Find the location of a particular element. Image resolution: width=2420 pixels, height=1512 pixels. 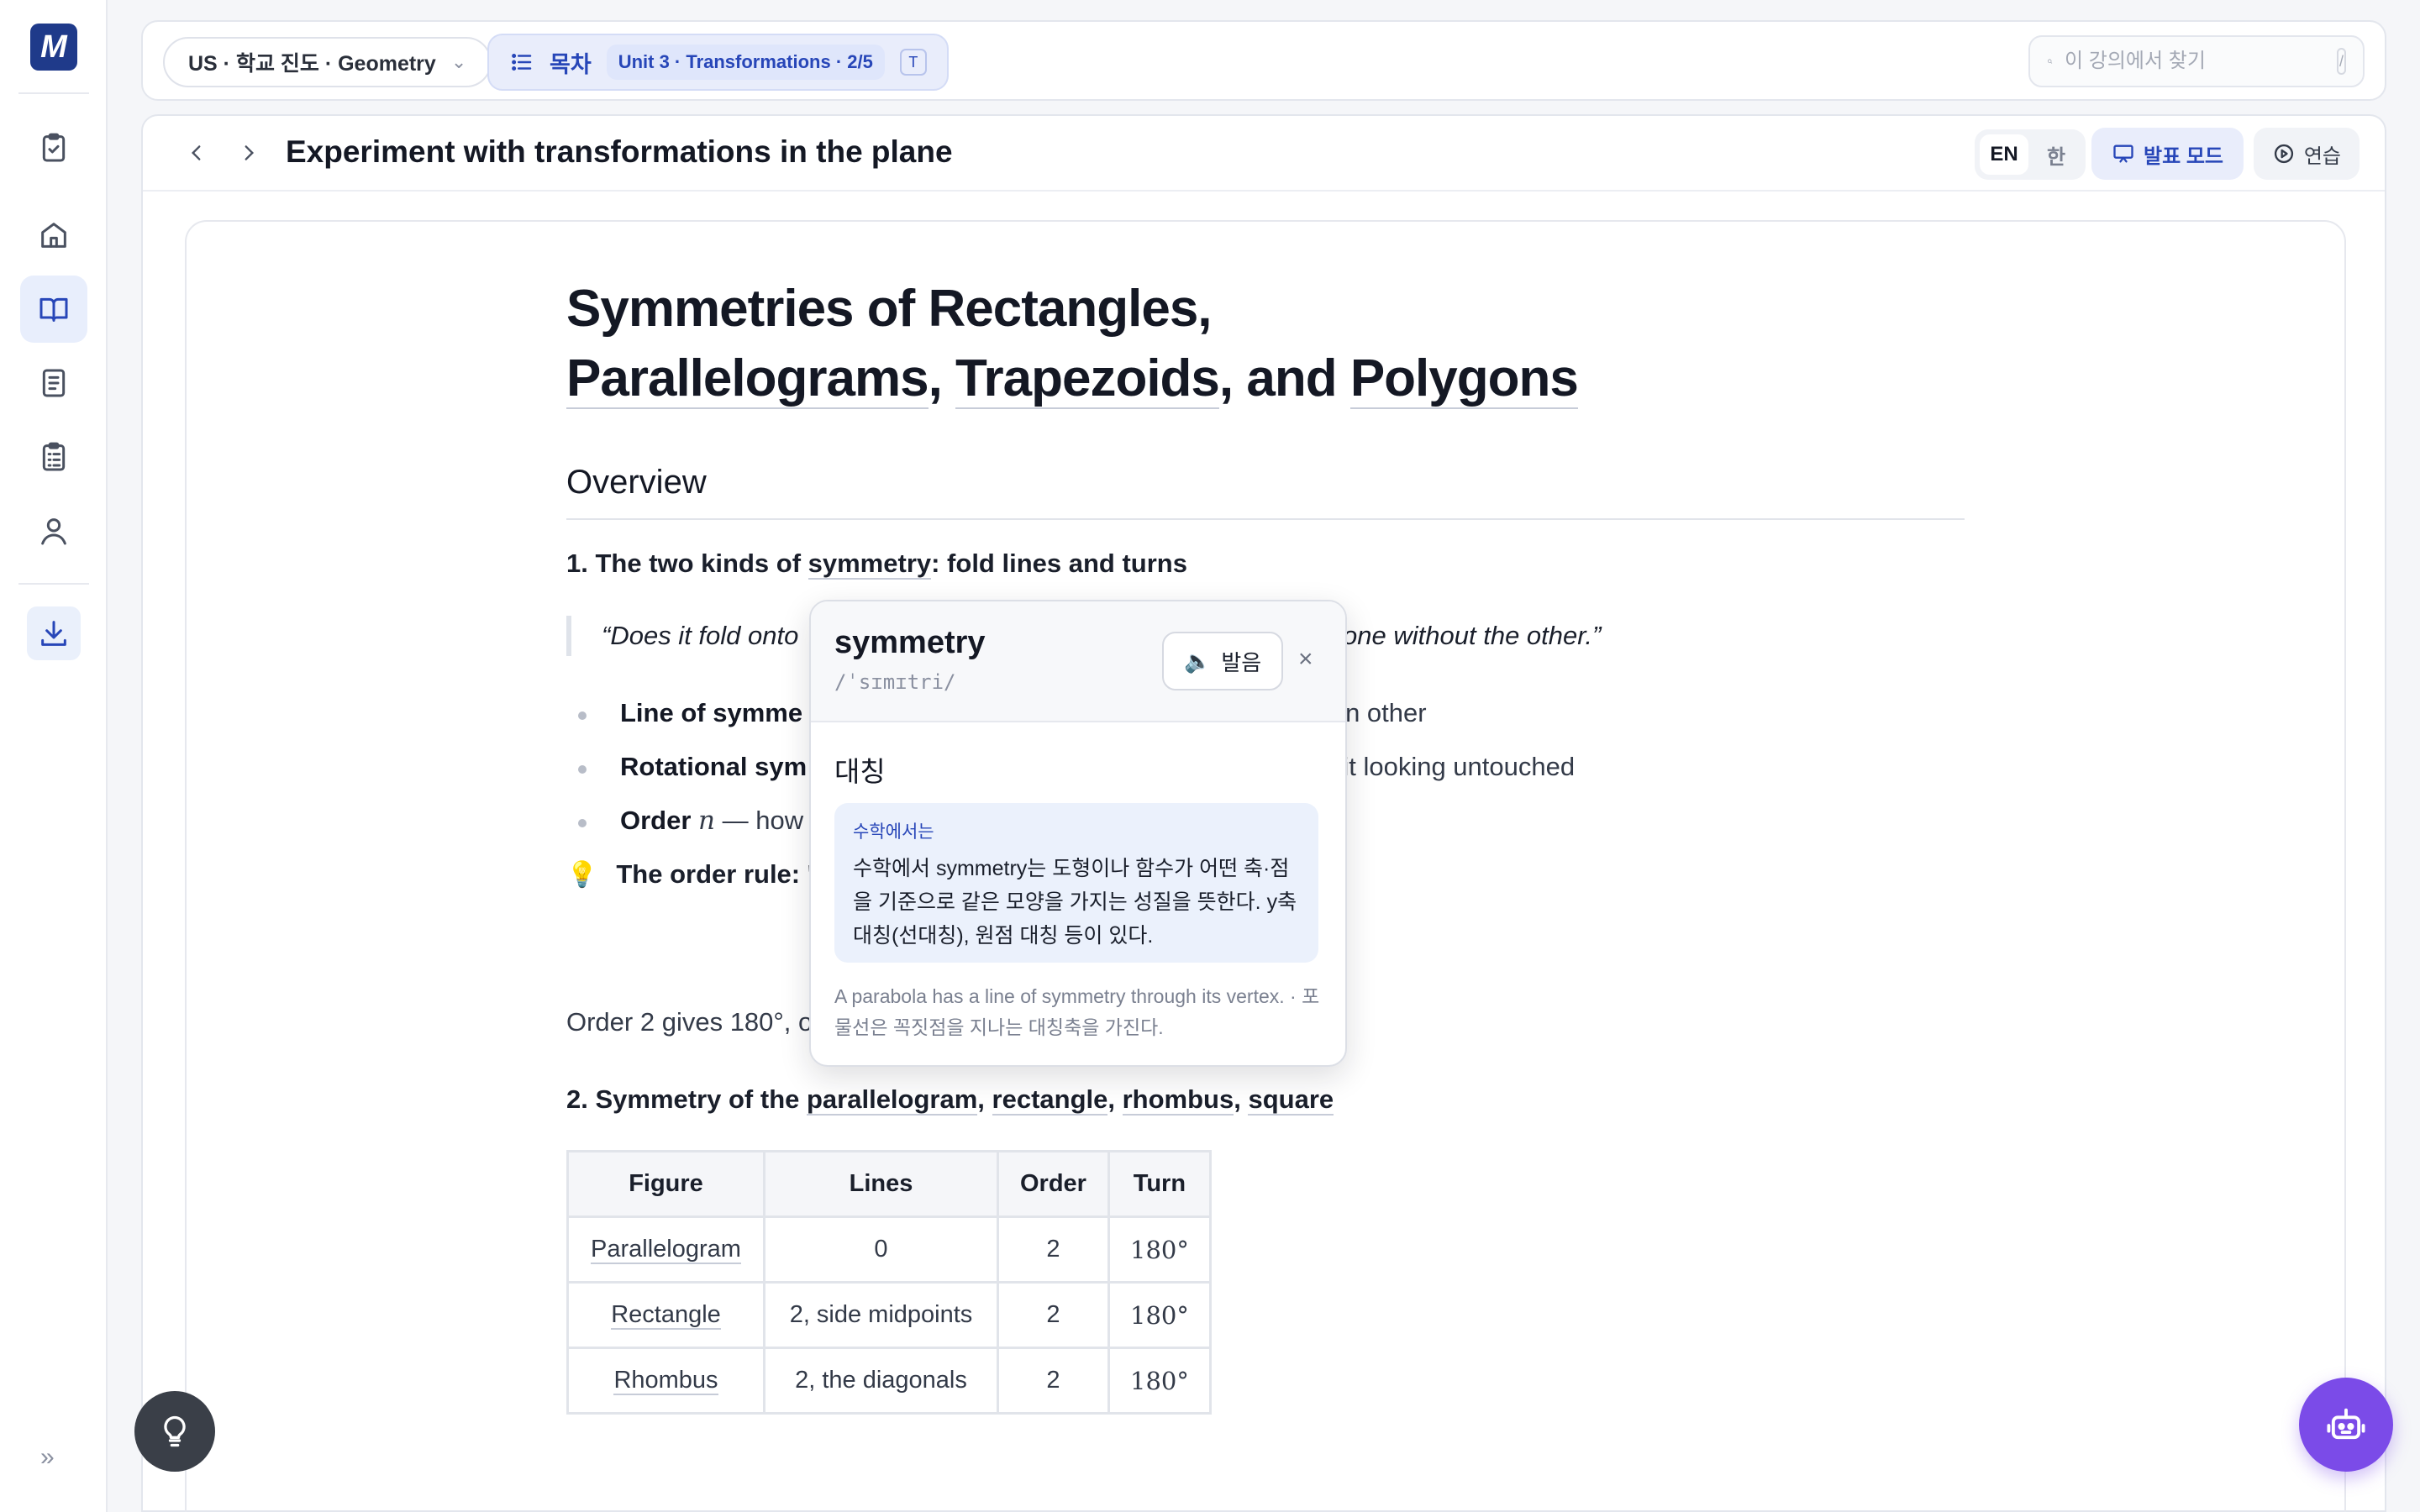

glossary-term-rectangle: rectangle is located at coordinates (1050, 1100).